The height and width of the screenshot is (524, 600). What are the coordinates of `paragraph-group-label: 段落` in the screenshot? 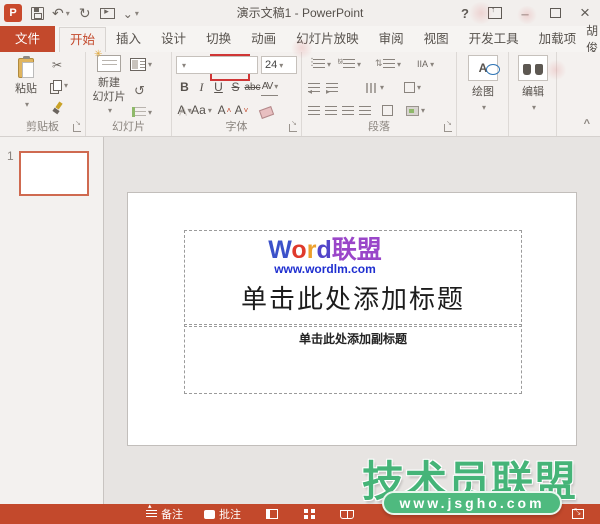 It's located at (379, 127).